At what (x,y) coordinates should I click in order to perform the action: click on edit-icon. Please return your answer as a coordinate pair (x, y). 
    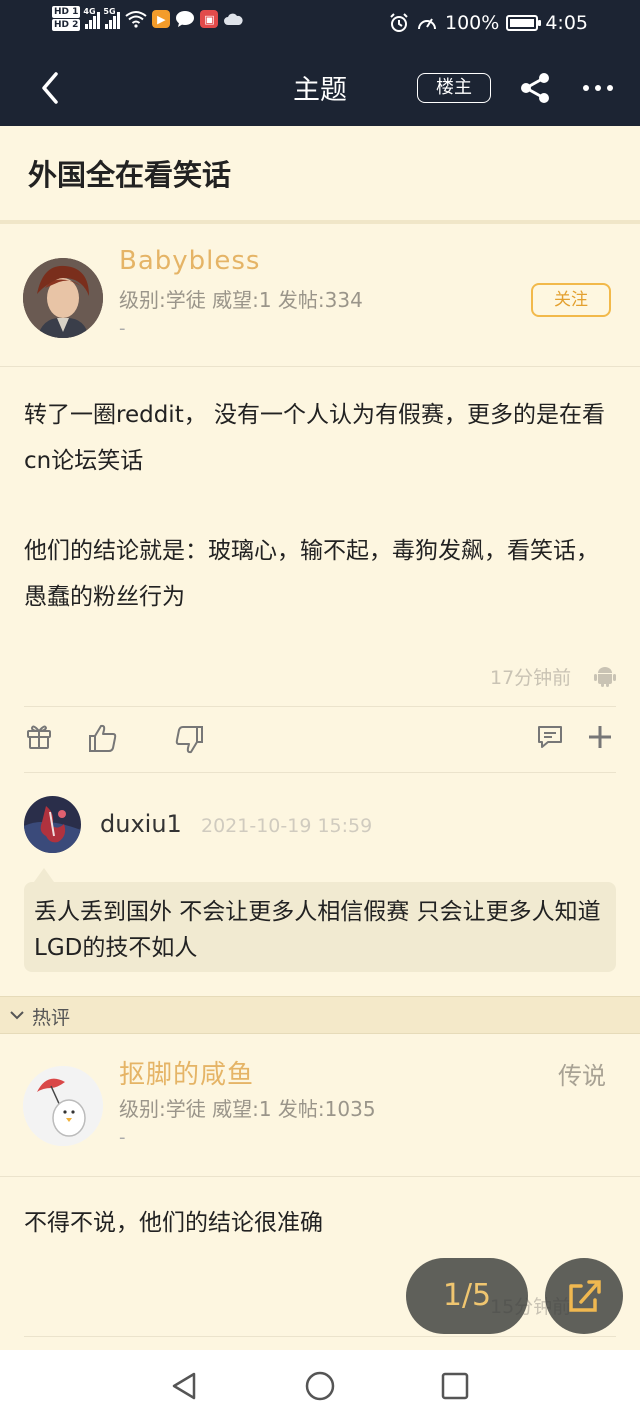
    Looking at the image, I should click on (585, 1296).